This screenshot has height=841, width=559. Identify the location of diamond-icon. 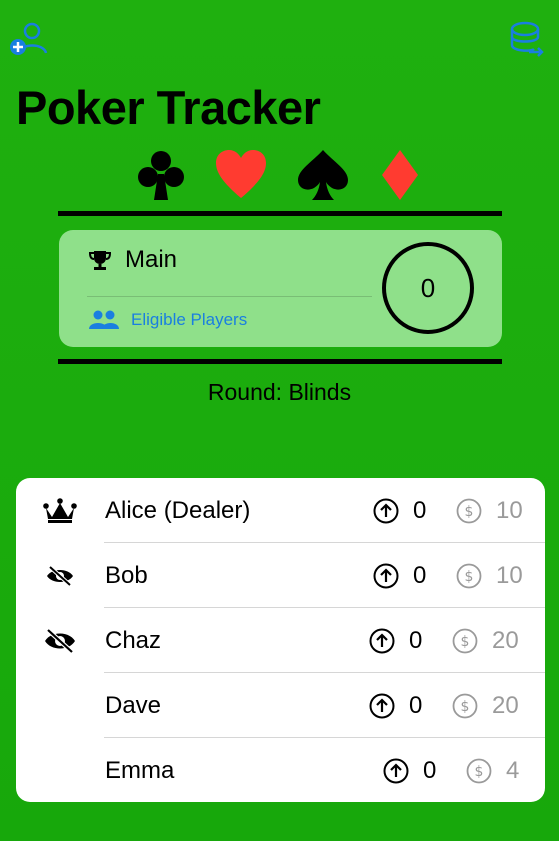
(400, 175).